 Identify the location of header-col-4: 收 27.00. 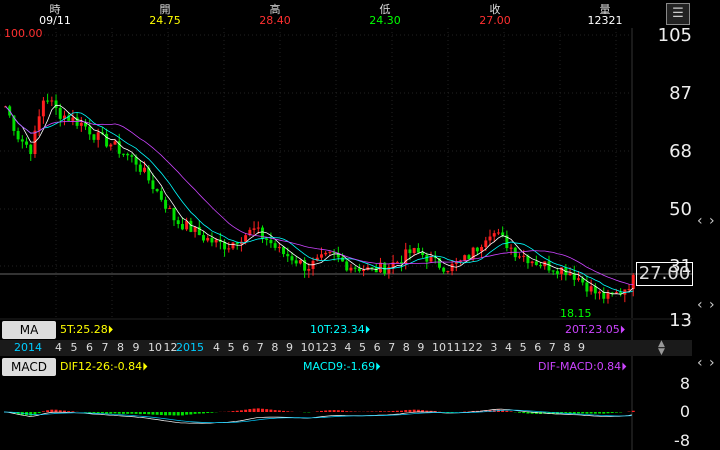
(495, 14).